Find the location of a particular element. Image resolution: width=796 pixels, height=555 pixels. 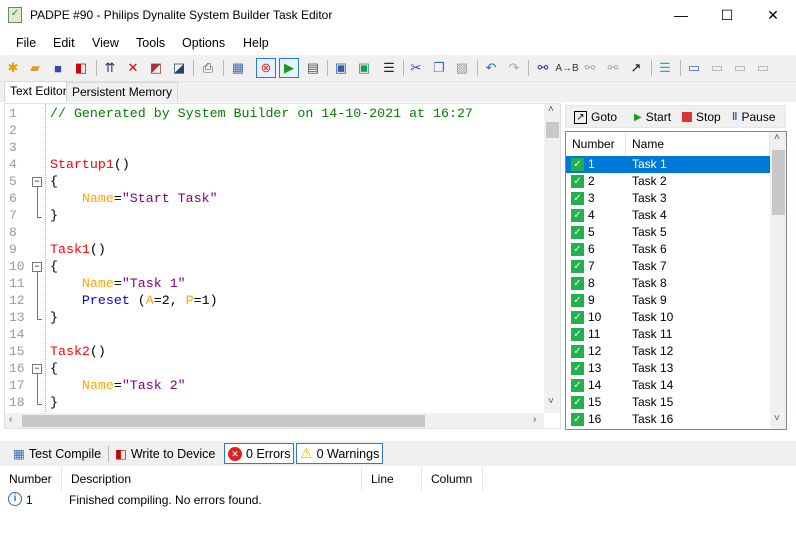

copy-icon: ❐ is located at coordinates (439, 68).